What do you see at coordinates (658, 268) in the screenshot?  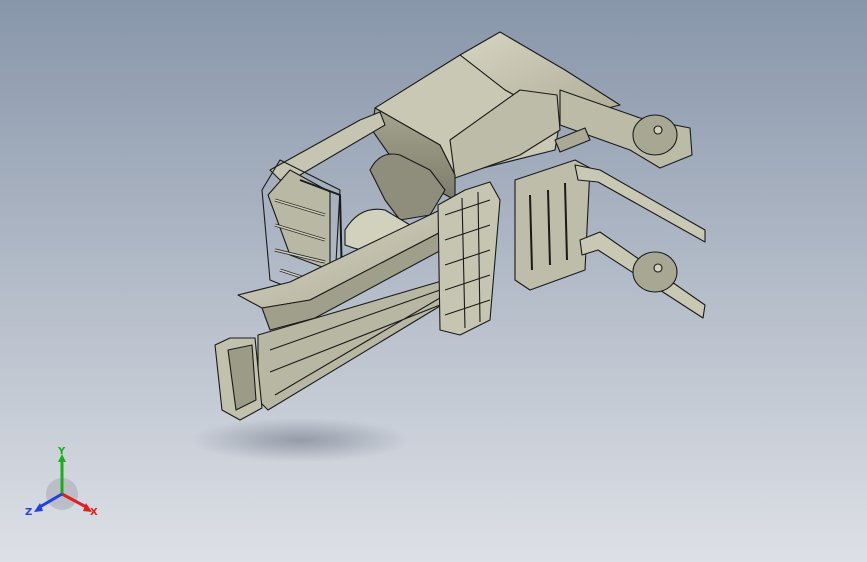 I see `right-front-wheel-hub` at bounding box center [658, 268].